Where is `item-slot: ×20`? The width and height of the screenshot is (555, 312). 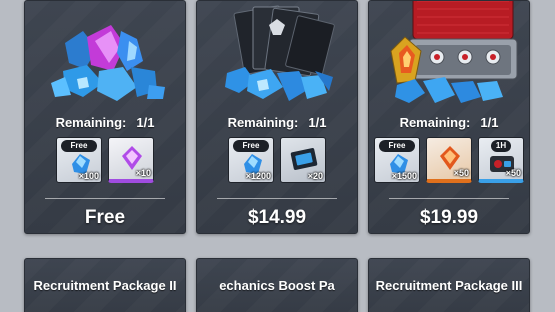
item-slot: ×20 is located at coordinates (303, 160).